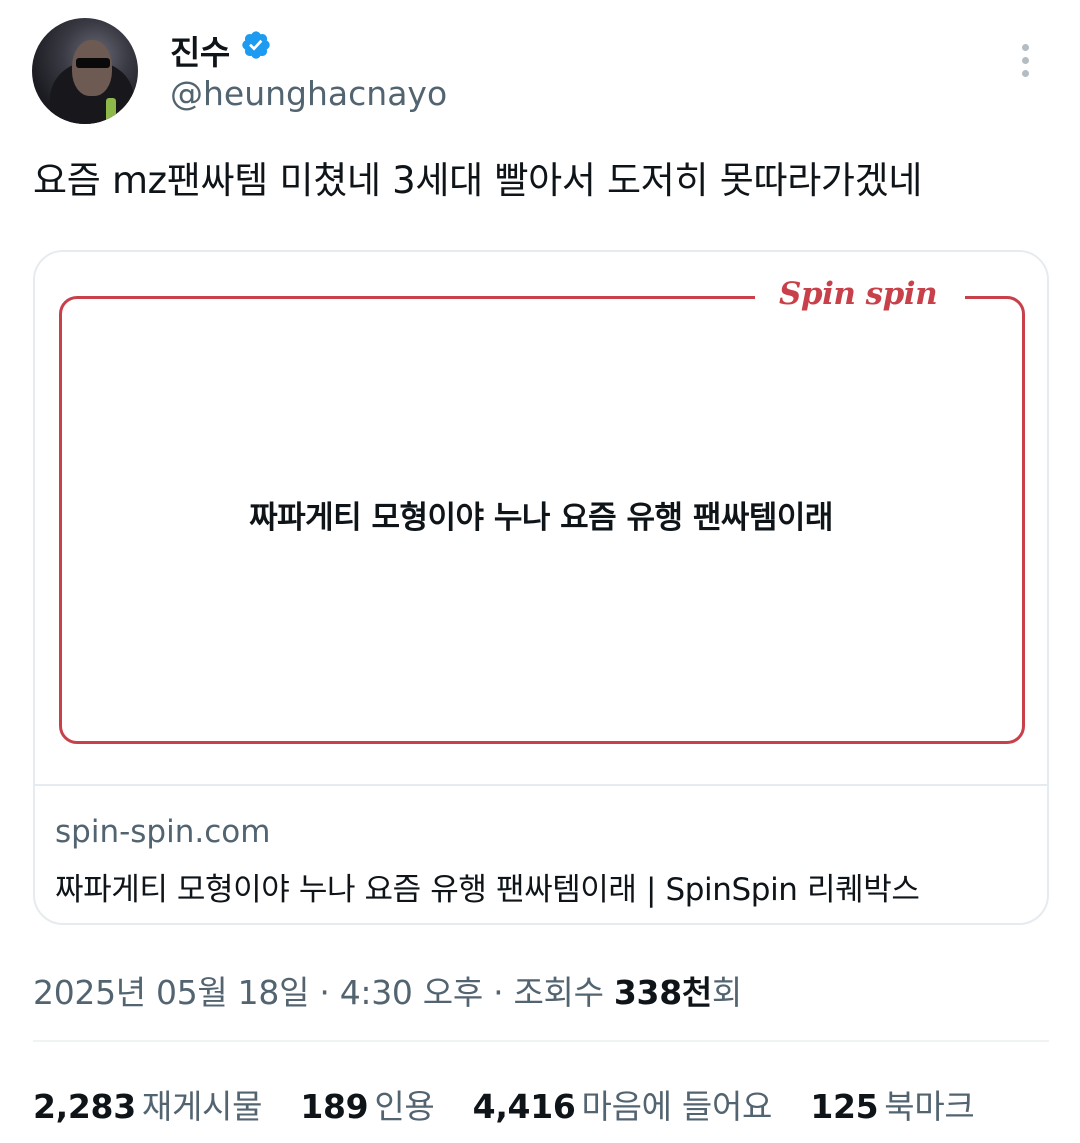 This screenshot has width=1080, height=1143. Describe the element at coordinates (147, 1104) in the screenshot. I see `stat-reposts: 2,283 재게시물` at that location.